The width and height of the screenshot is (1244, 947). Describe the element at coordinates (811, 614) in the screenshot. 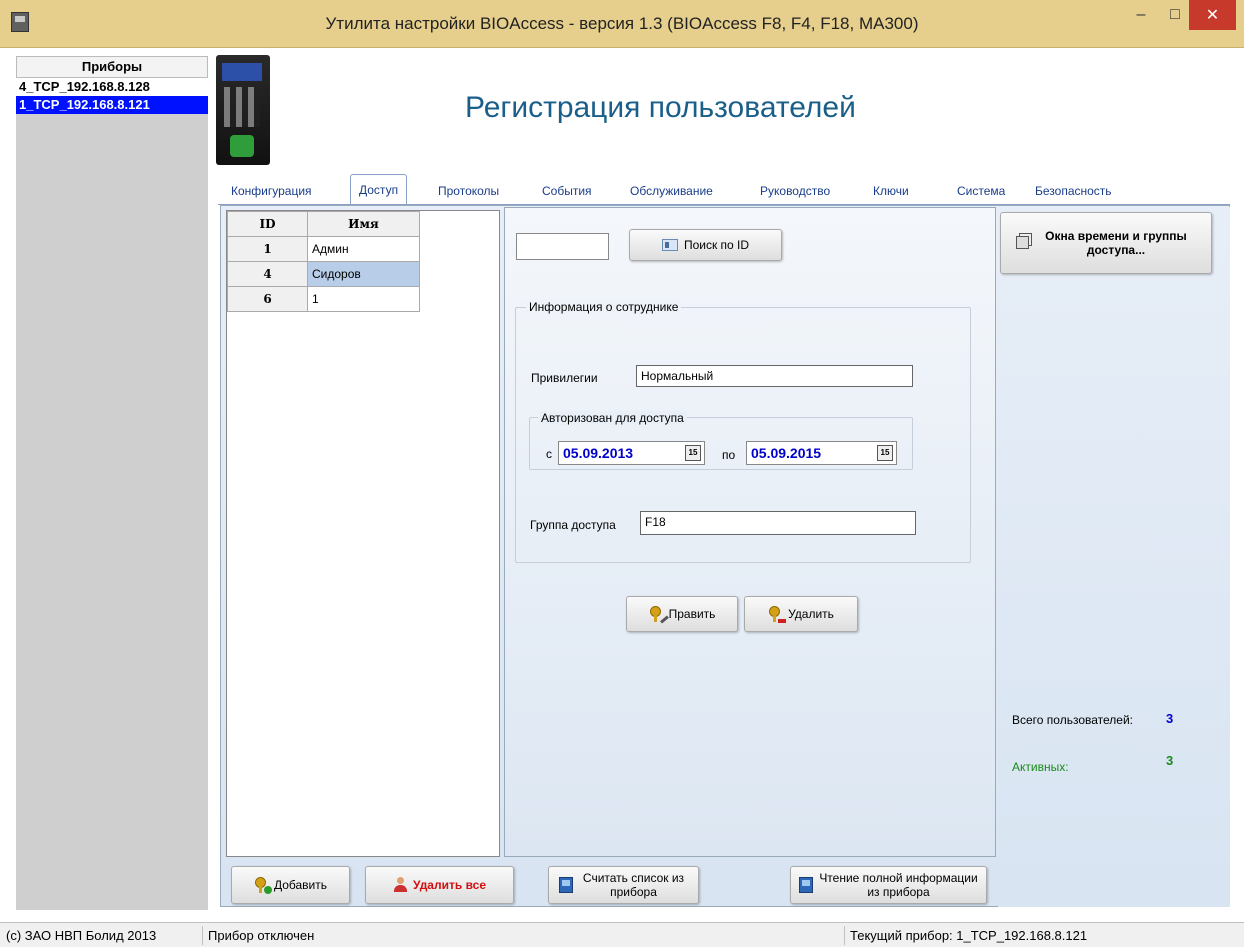

I see `delete-button-label: Удалить` at that location.